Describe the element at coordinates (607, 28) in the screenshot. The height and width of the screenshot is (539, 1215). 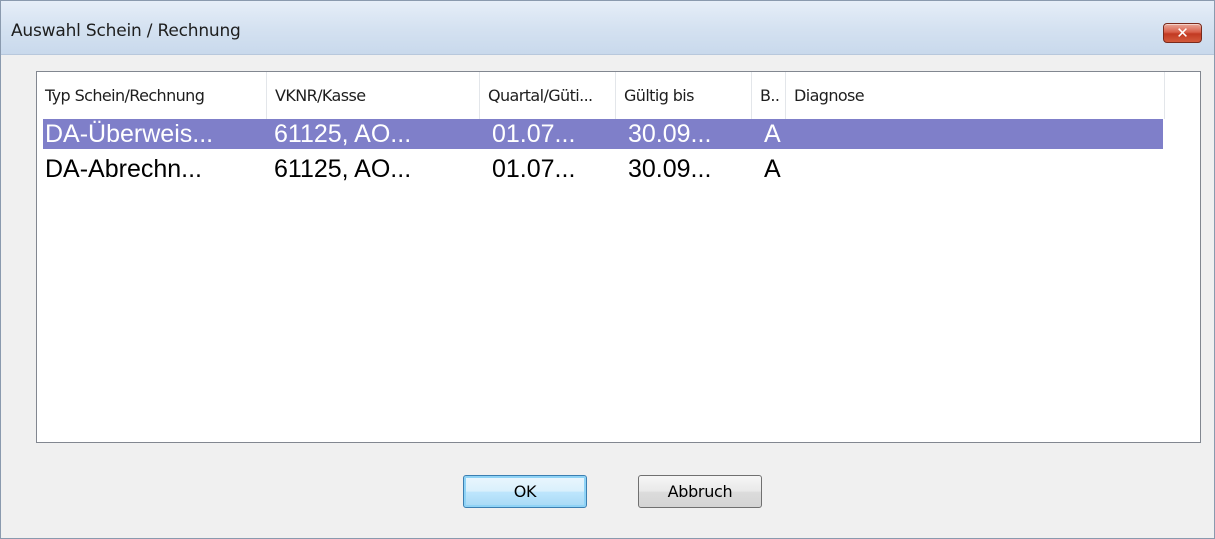
I see `title-bar: Auswahl Schein / Rechnung ✕` at that location.